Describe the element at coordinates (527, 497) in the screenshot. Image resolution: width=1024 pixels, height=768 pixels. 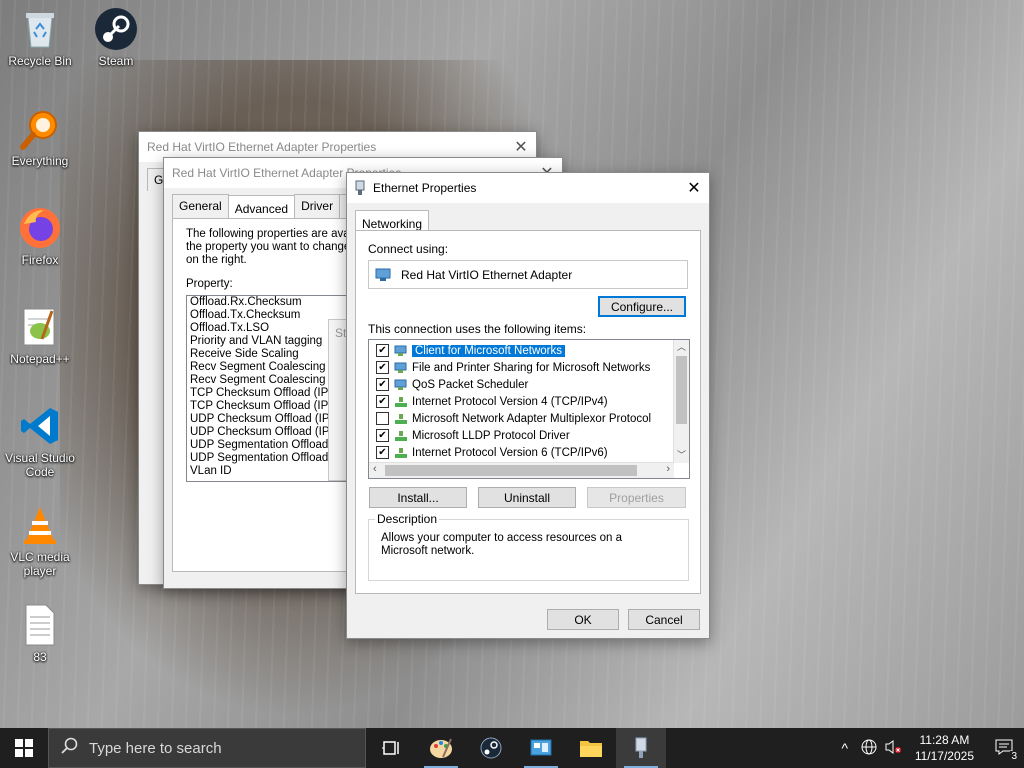
I see `uninstall-button: Uninstall` at that location.